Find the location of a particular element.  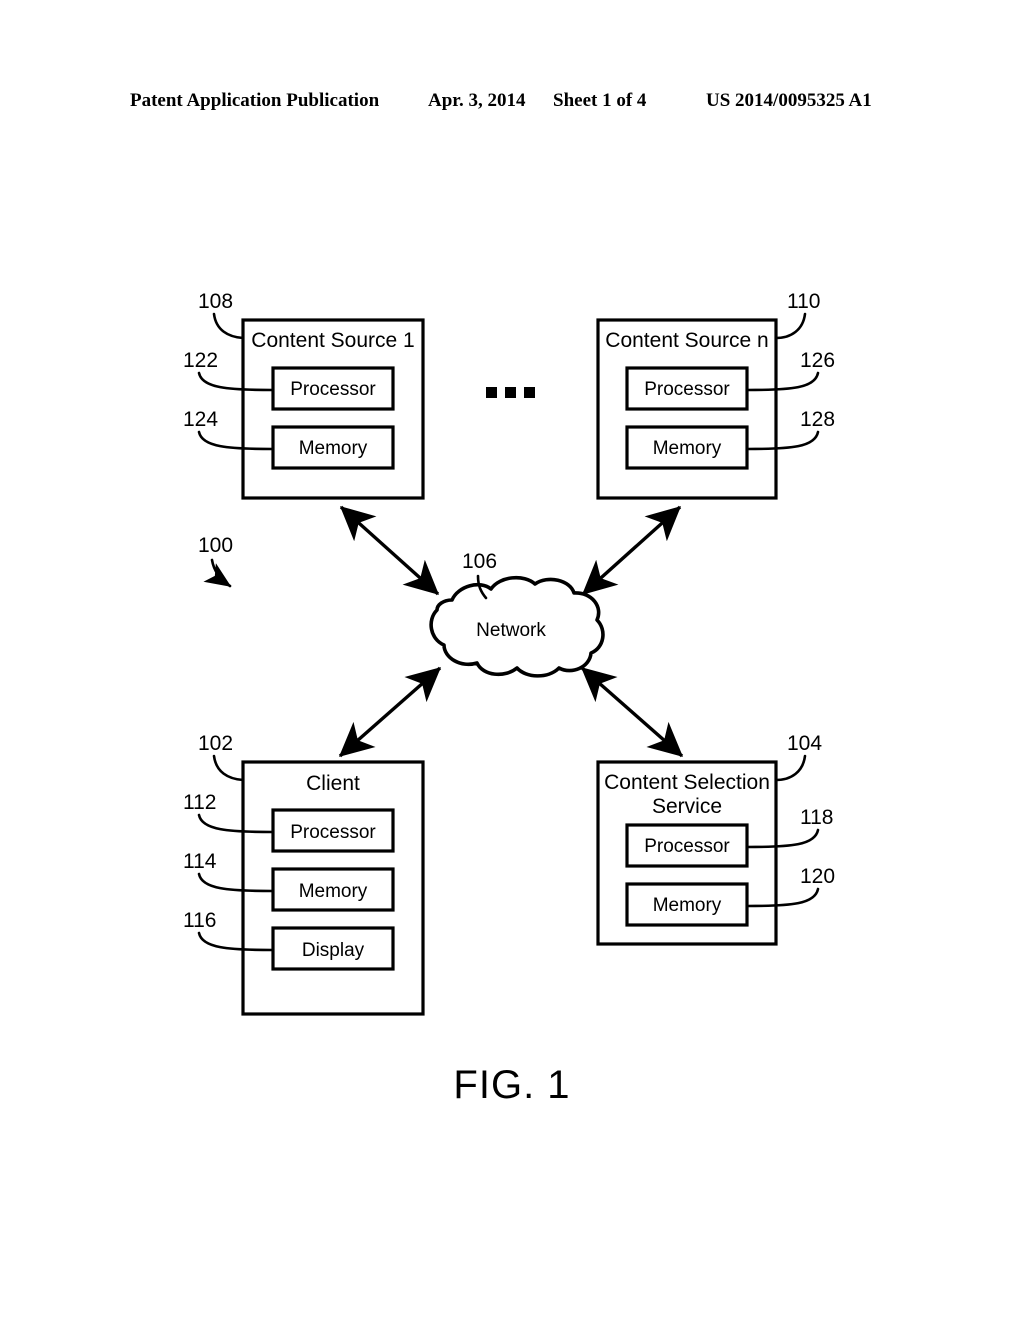

node-network: Network 106 is located at coordinates (517, 614).